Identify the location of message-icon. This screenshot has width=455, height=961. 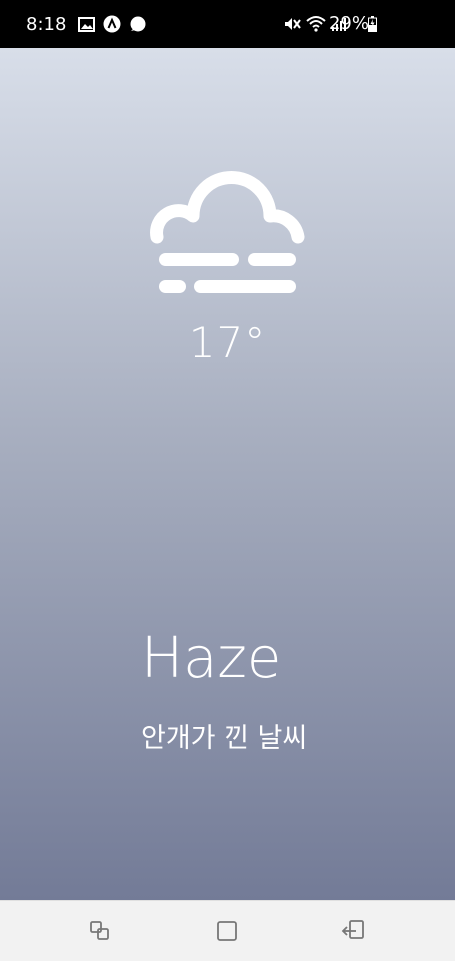
(137, 24).